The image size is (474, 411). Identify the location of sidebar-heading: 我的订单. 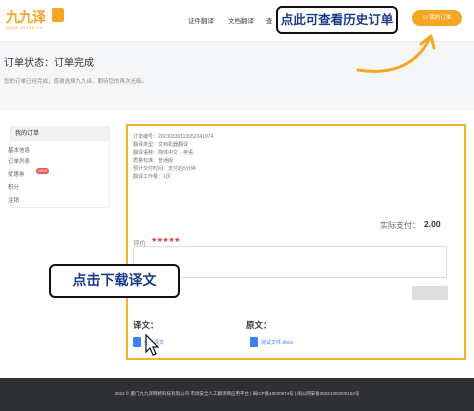
(60, 134).